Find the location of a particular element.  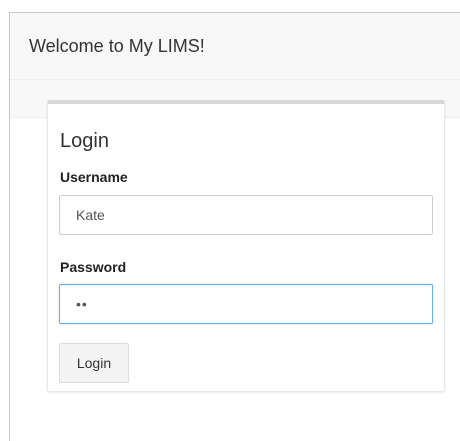

login-button: Login is located at coordinates (94, 363).